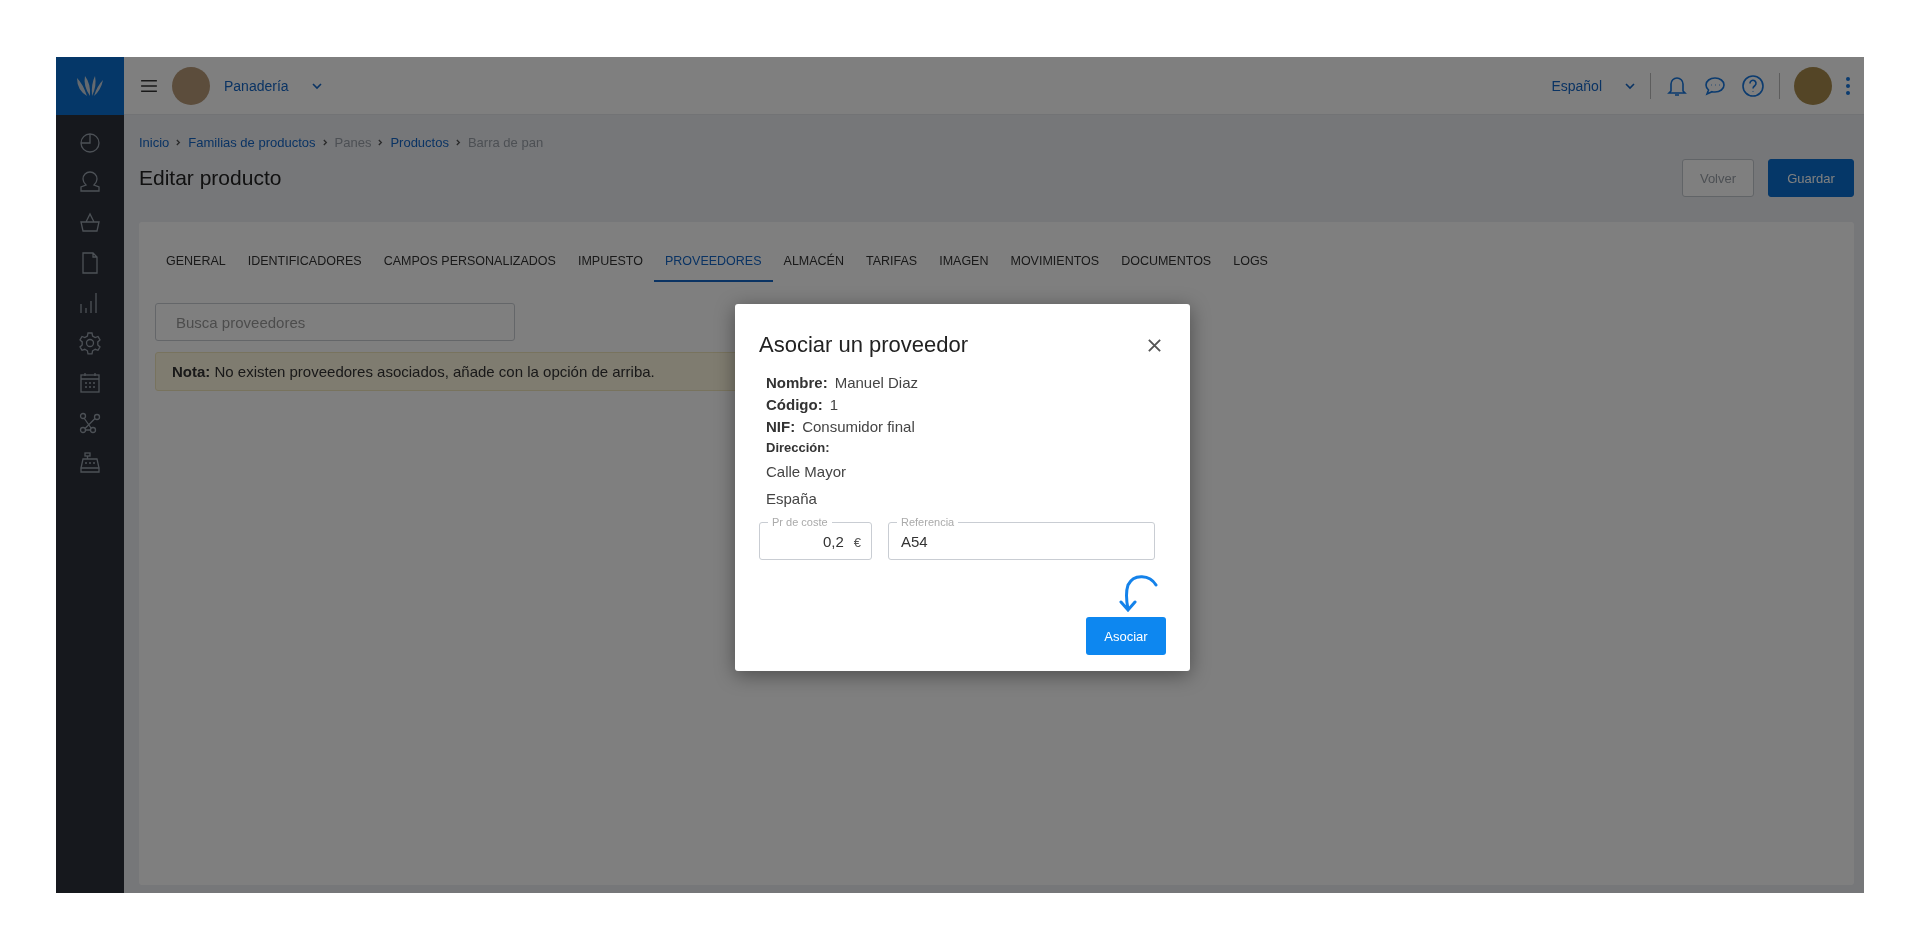 The width and height of the screenshot is (1920, 947). I want to click on field-label: NIF:, so click(781, 427).